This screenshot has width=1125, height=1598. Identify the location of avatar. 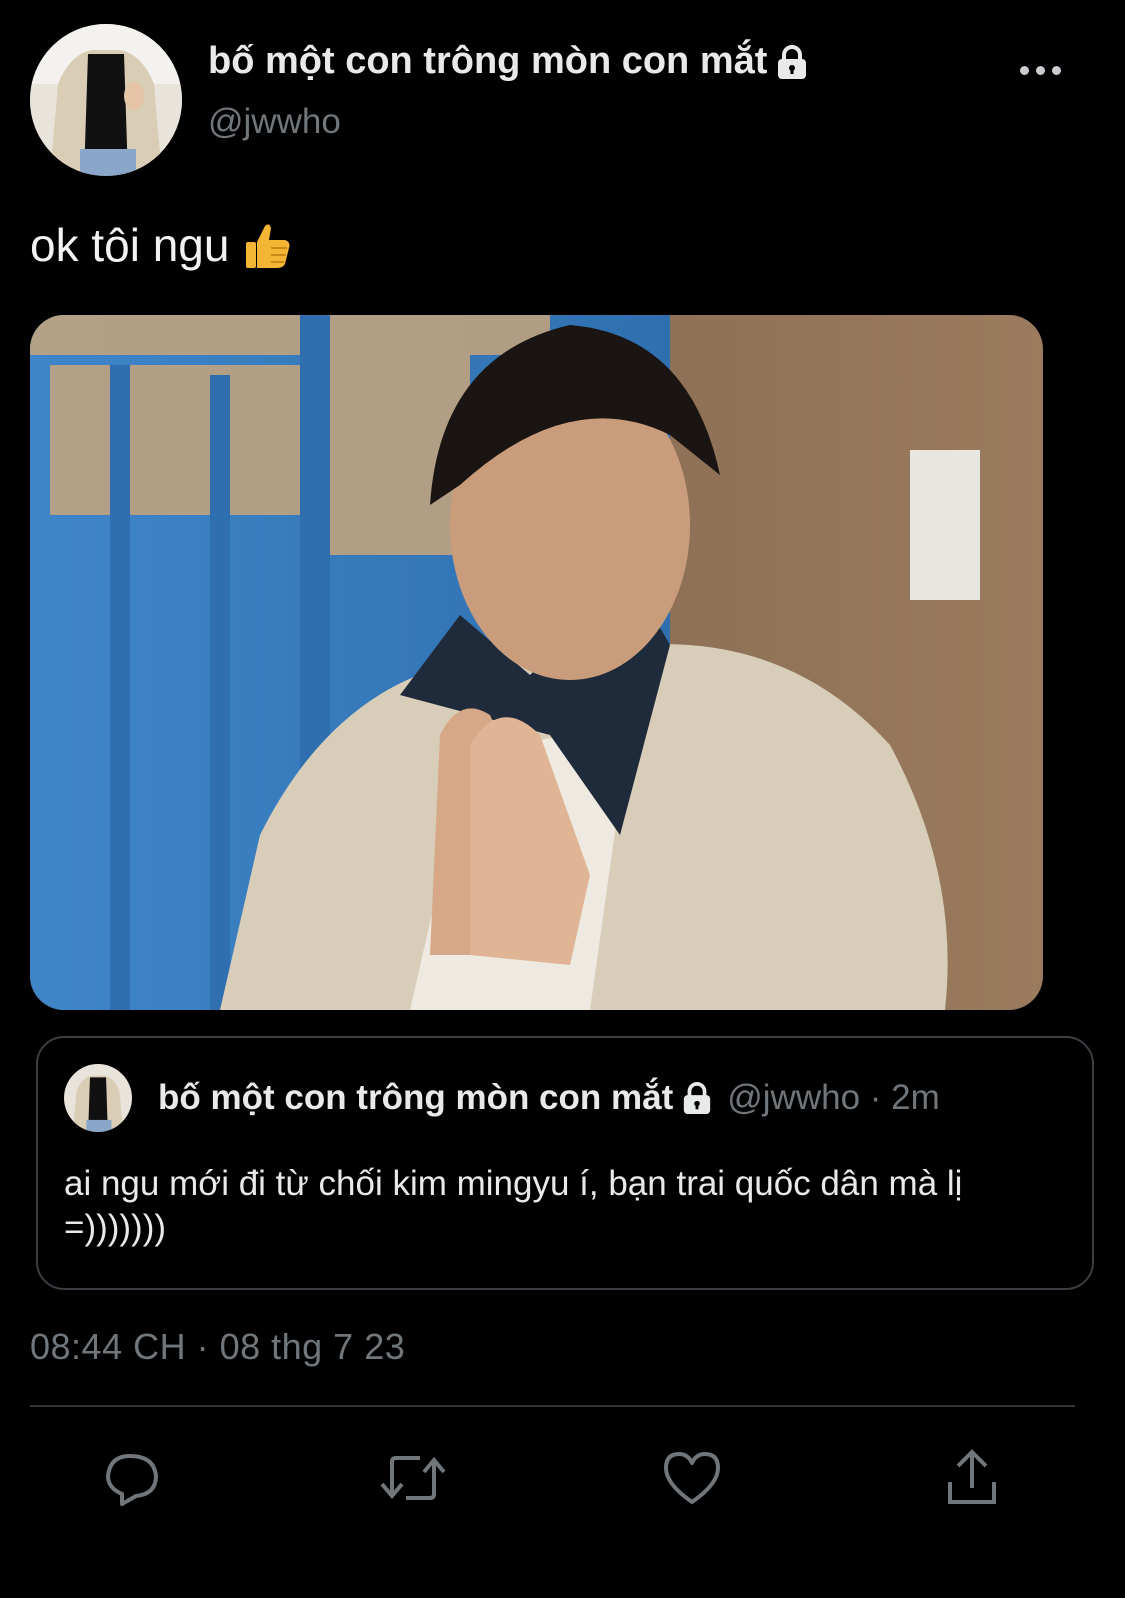
(106, 100).